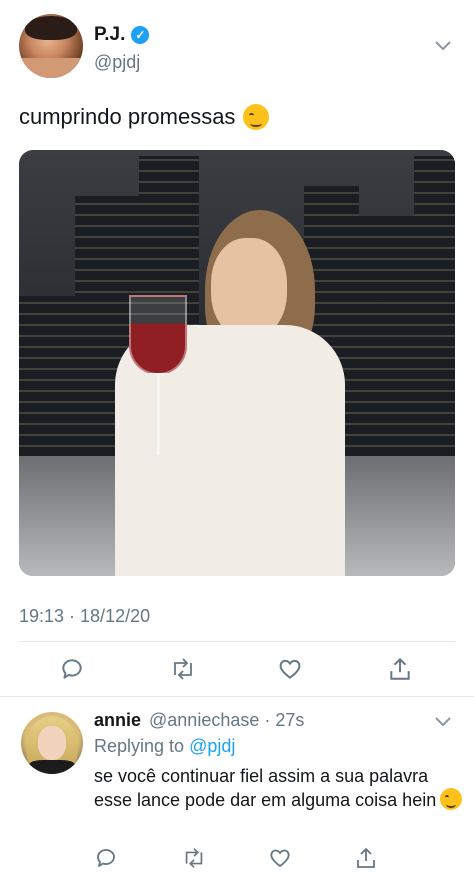  What do you see at coordinates (194, 860) in the screenshot?
I see `reply-retweet-icon` at bounding box center [194, 860].